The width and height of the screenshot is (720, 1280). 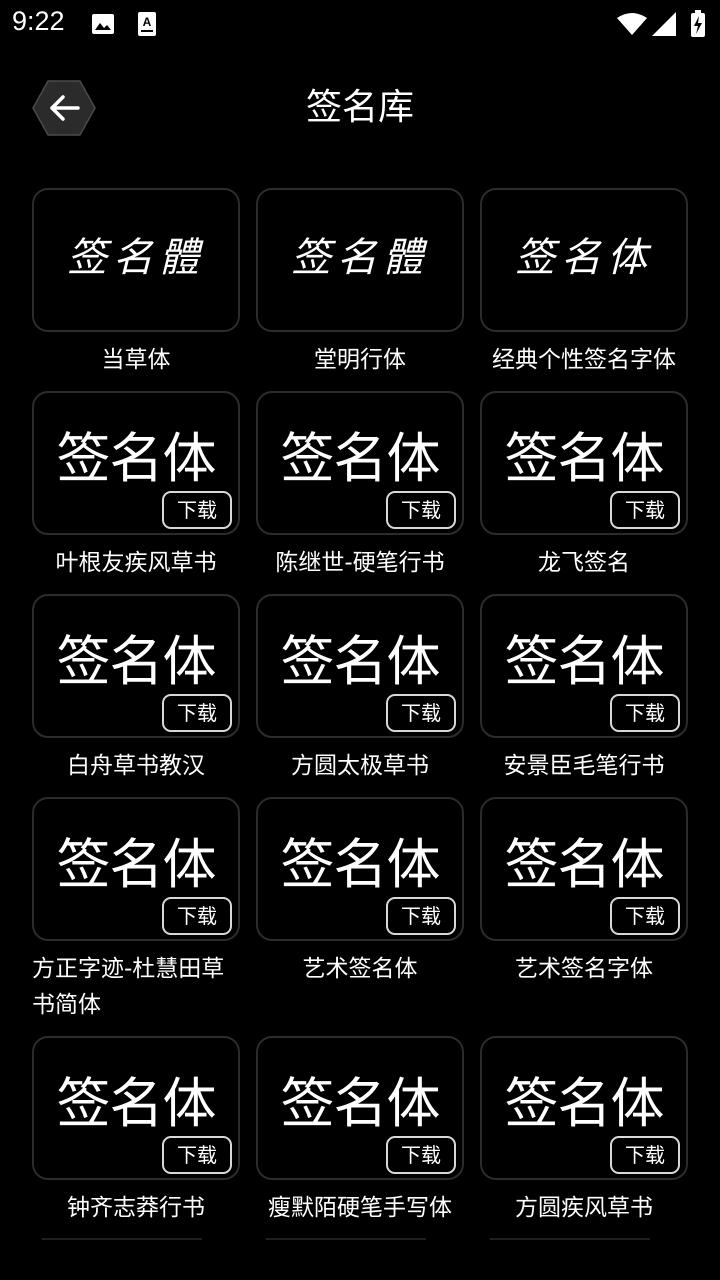 What do you see at coordinates (584, 563) in the screenshot?
I see `font-name: 龙飞签名` at bounding box center [584, 563].